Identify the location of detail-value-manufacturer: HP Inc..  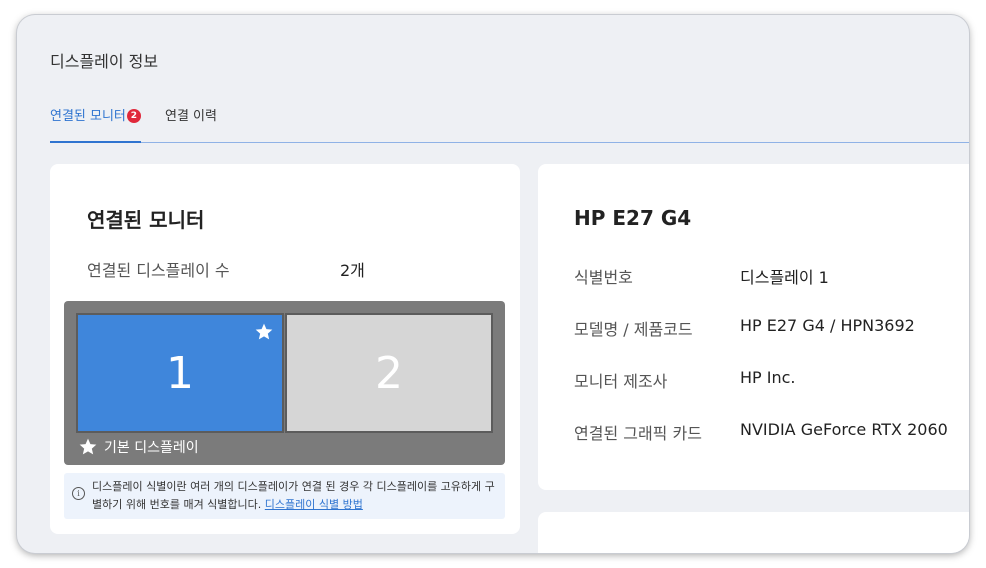
(768, 377).